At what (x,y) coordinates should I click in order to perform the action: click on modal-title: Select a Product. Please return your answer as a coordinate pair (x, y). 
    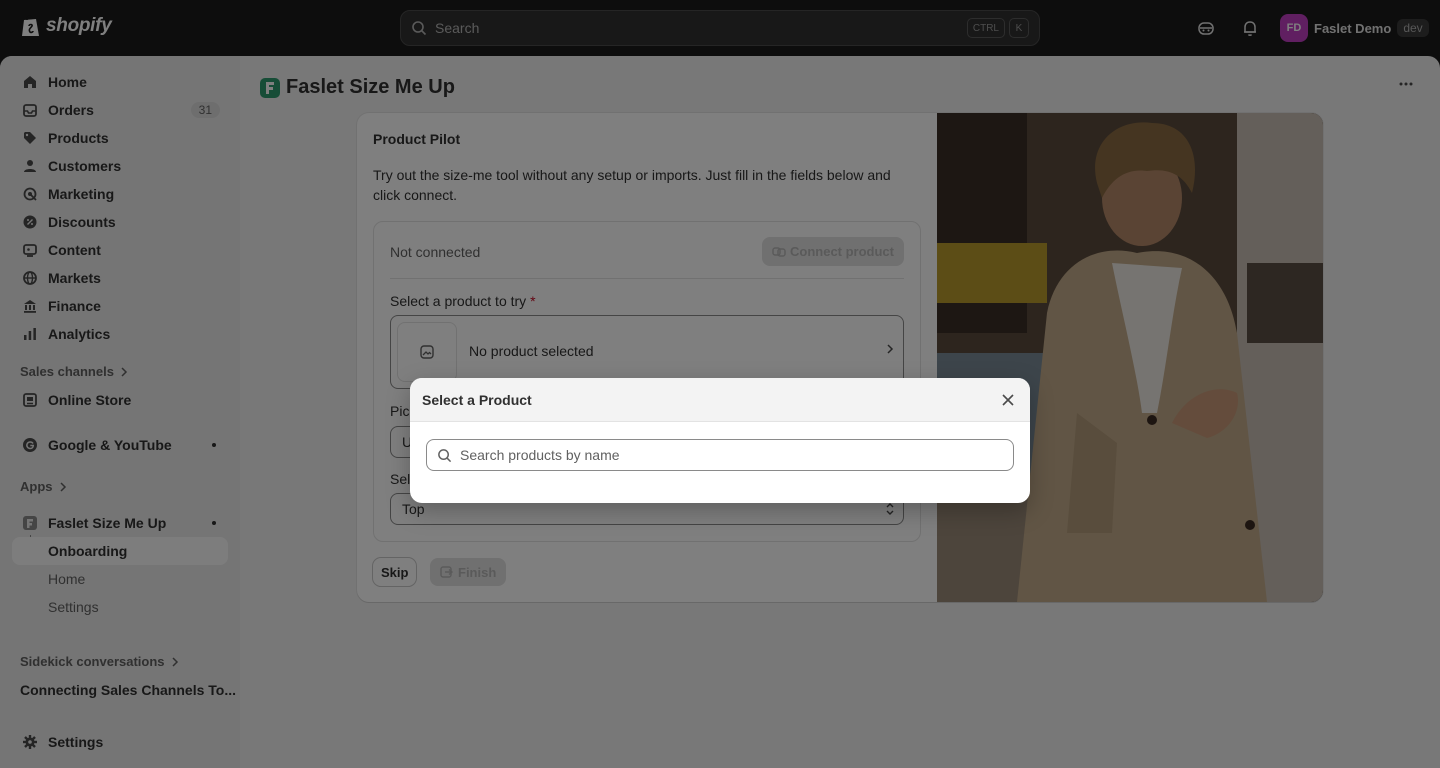
    Looking at the image, I should click on (477, 399).